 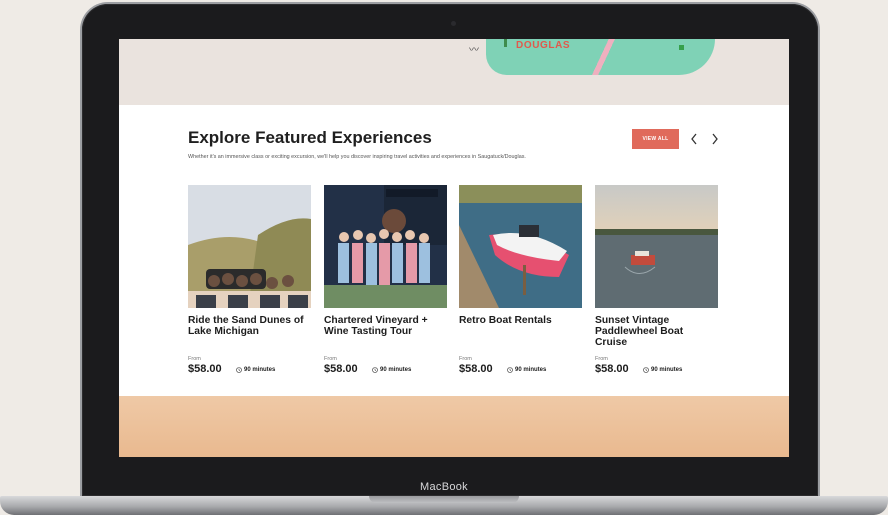 What do you see at coordinates (249, 327) in the screenshot?
I see `card-title: Ride the Sand Dunes of Lake Michigan` at bounding box center [249, 327].